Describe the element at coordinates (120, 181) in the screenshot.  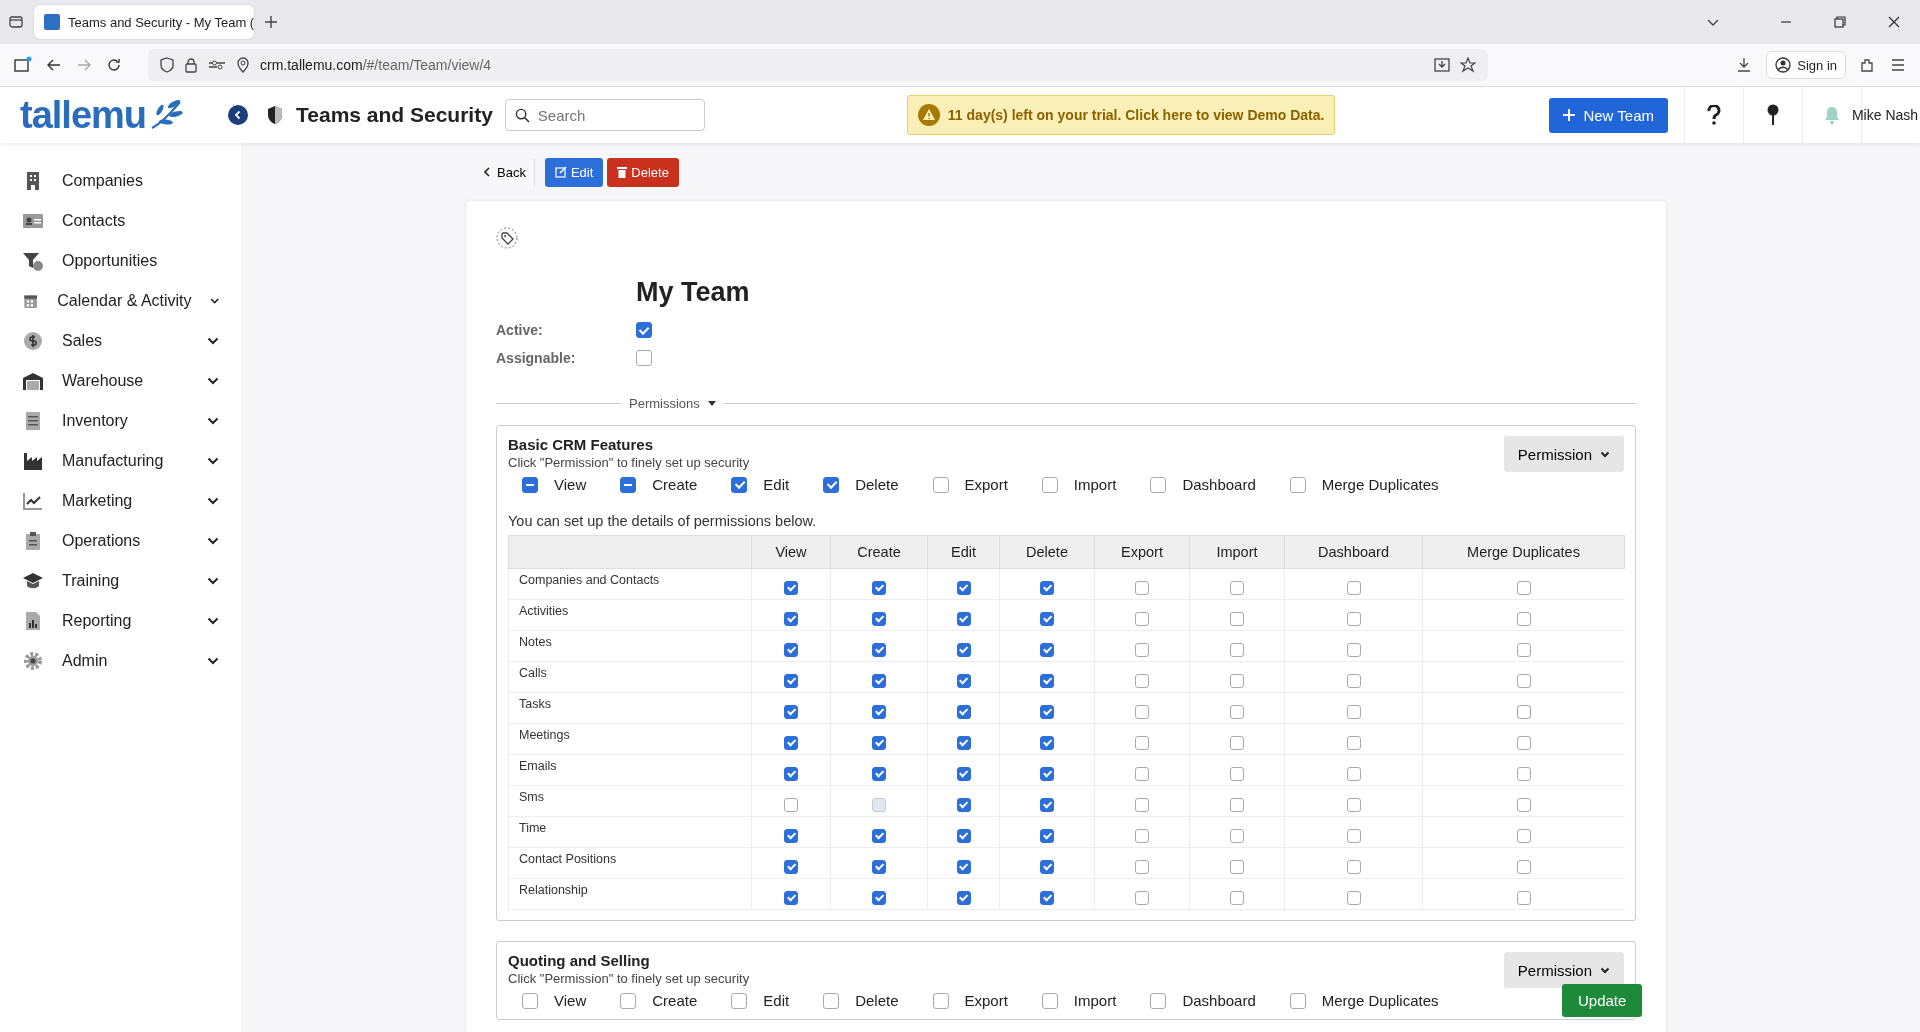
I see `sidebar-item: Companies` at that location.